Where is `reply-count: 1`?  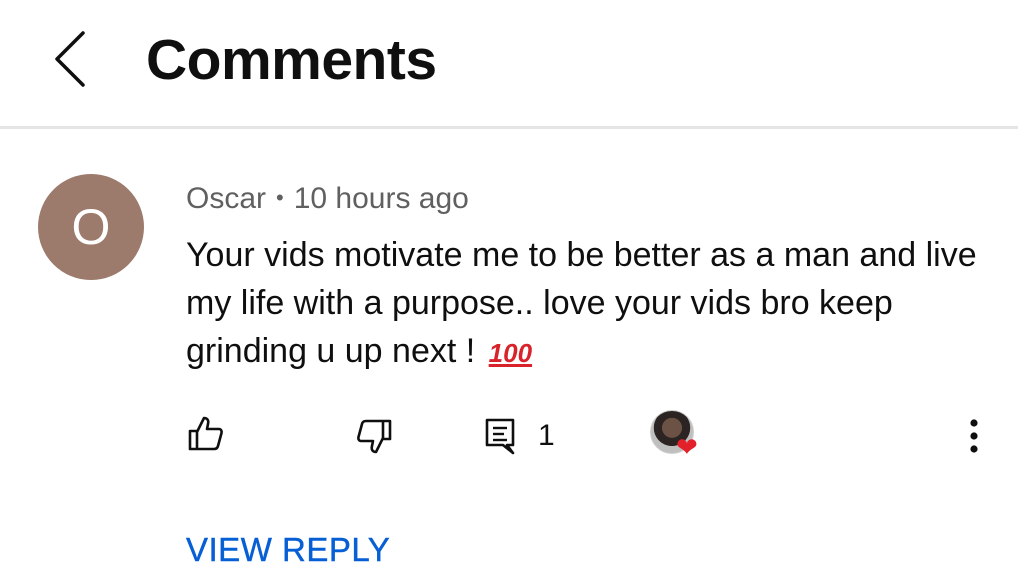 reply-count: 1 is located at coordinates (546, 435).